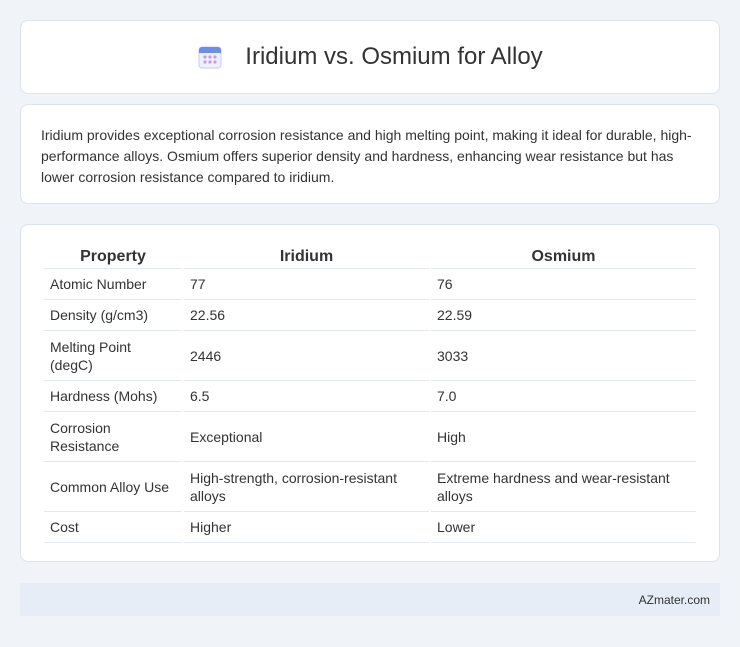 Image resolution: width=740 pixels, height=647 pixels. Describe the element at coordinates (563, 356) in the screenshot. I see `osmium-value: 3033` at that location.